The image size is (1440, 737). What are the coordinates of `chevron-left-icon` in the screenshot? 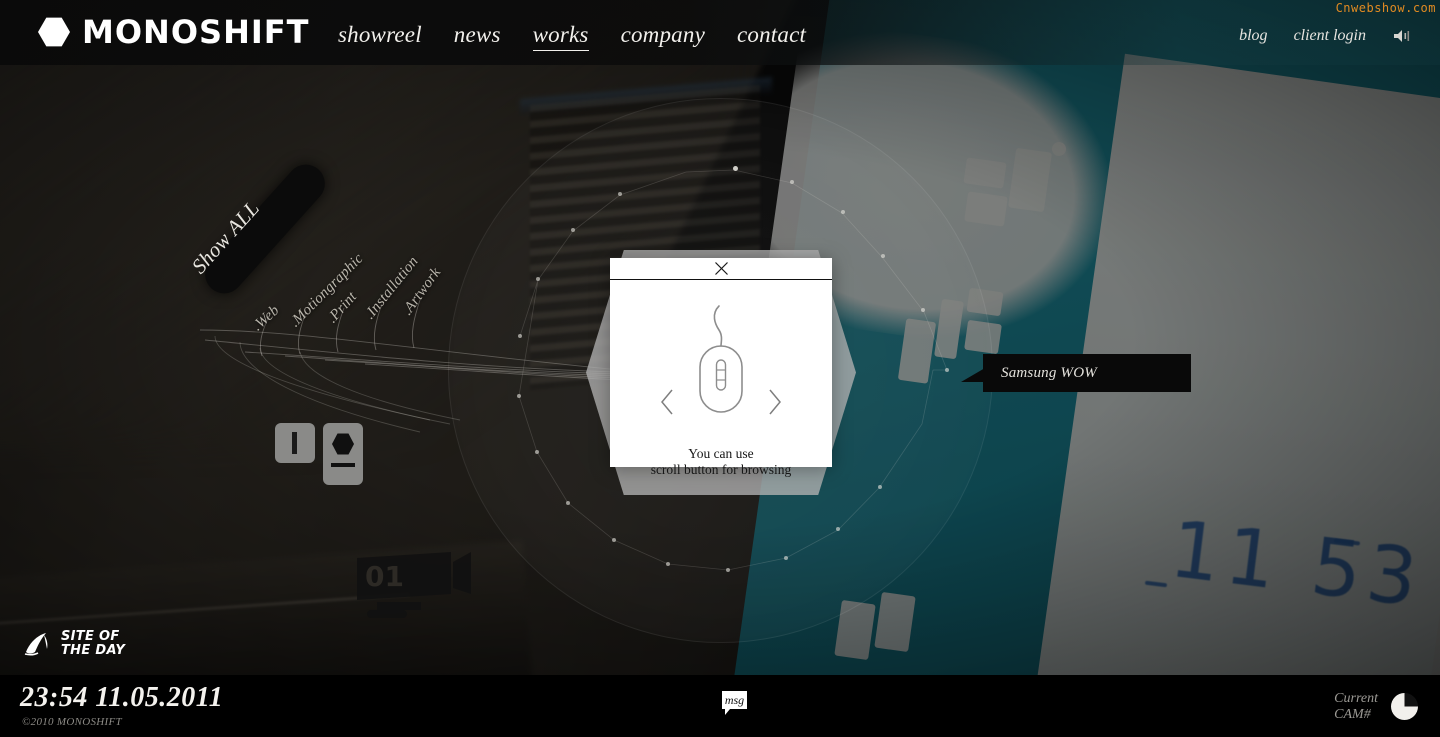 It's located at (667, 402).